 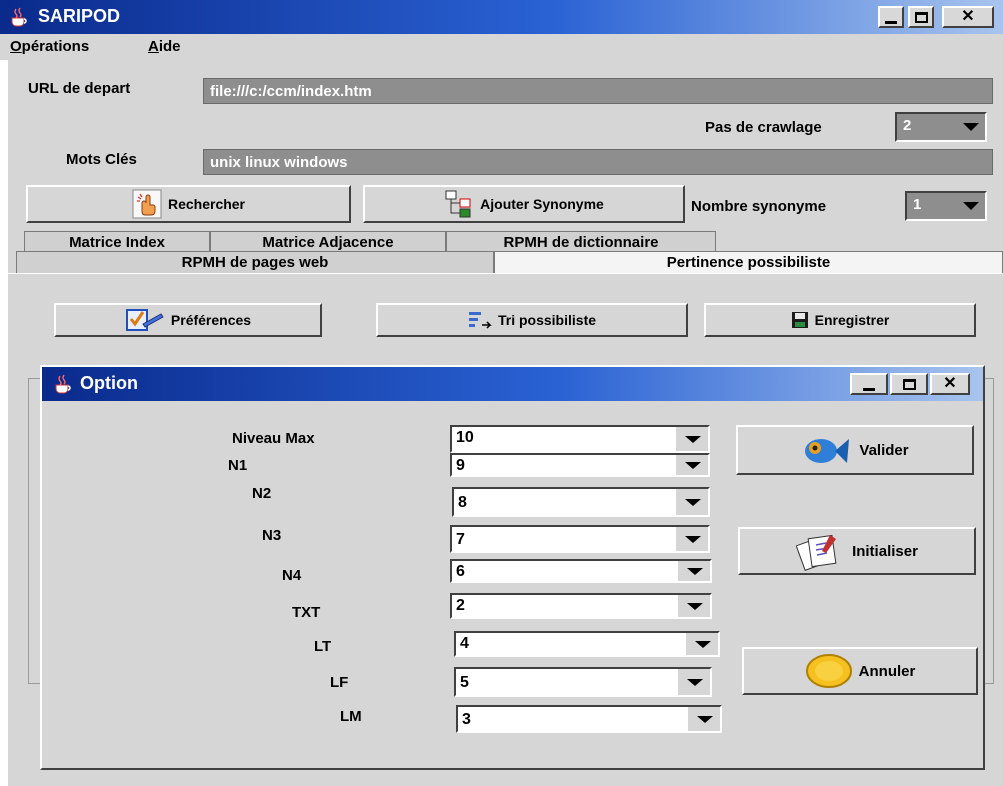 What do you see at coordinates (16, 46) in the screenshot?
I see `menu-operations-mnemonic: O` at bounding box center [16, 46].